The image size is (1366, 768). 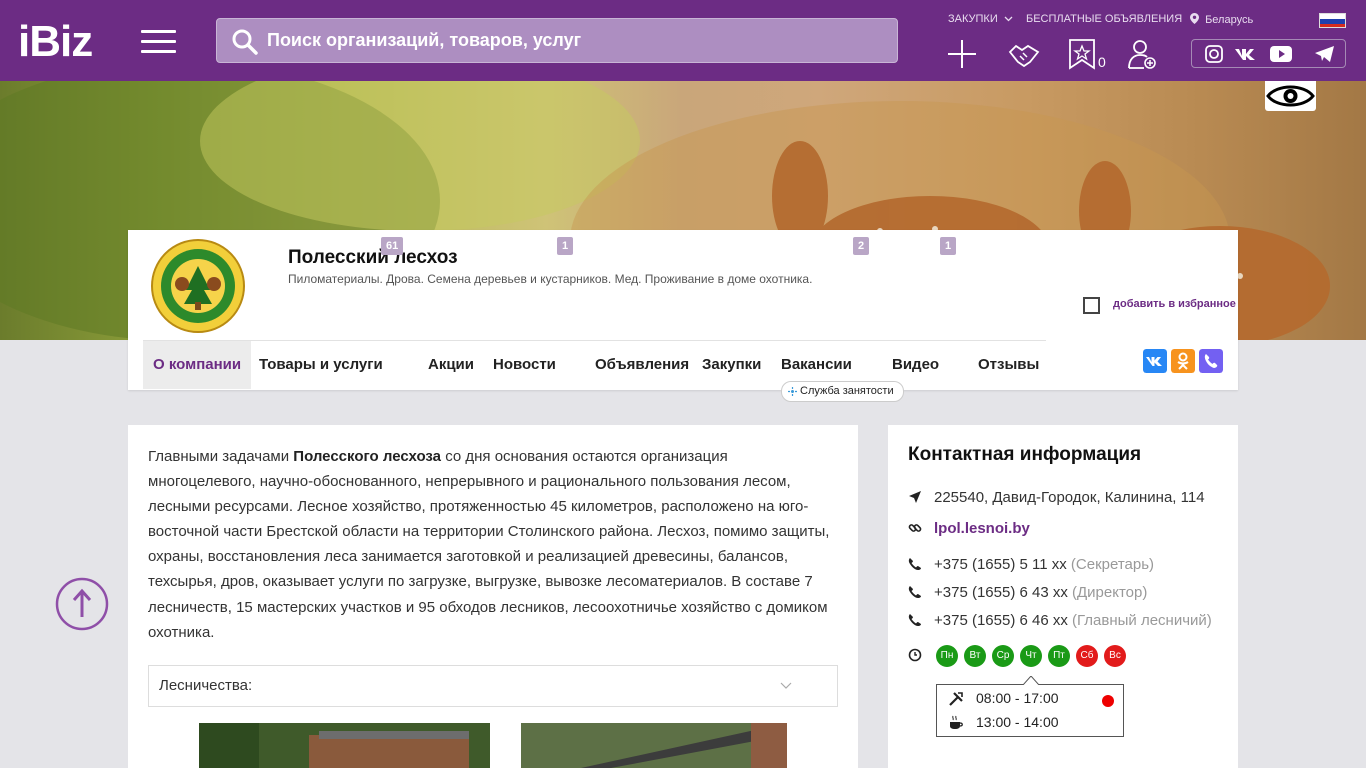 What do you see at coordinates (245, 42) in the screenshot?
I see `search-icon` at bounding box center [245, 42].